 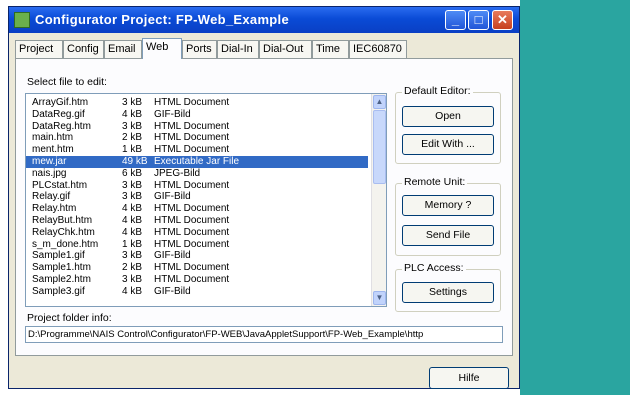 I want to click on list-item: PLCstat.htm 3 kB HTML Document, so click(x=197, y=186).